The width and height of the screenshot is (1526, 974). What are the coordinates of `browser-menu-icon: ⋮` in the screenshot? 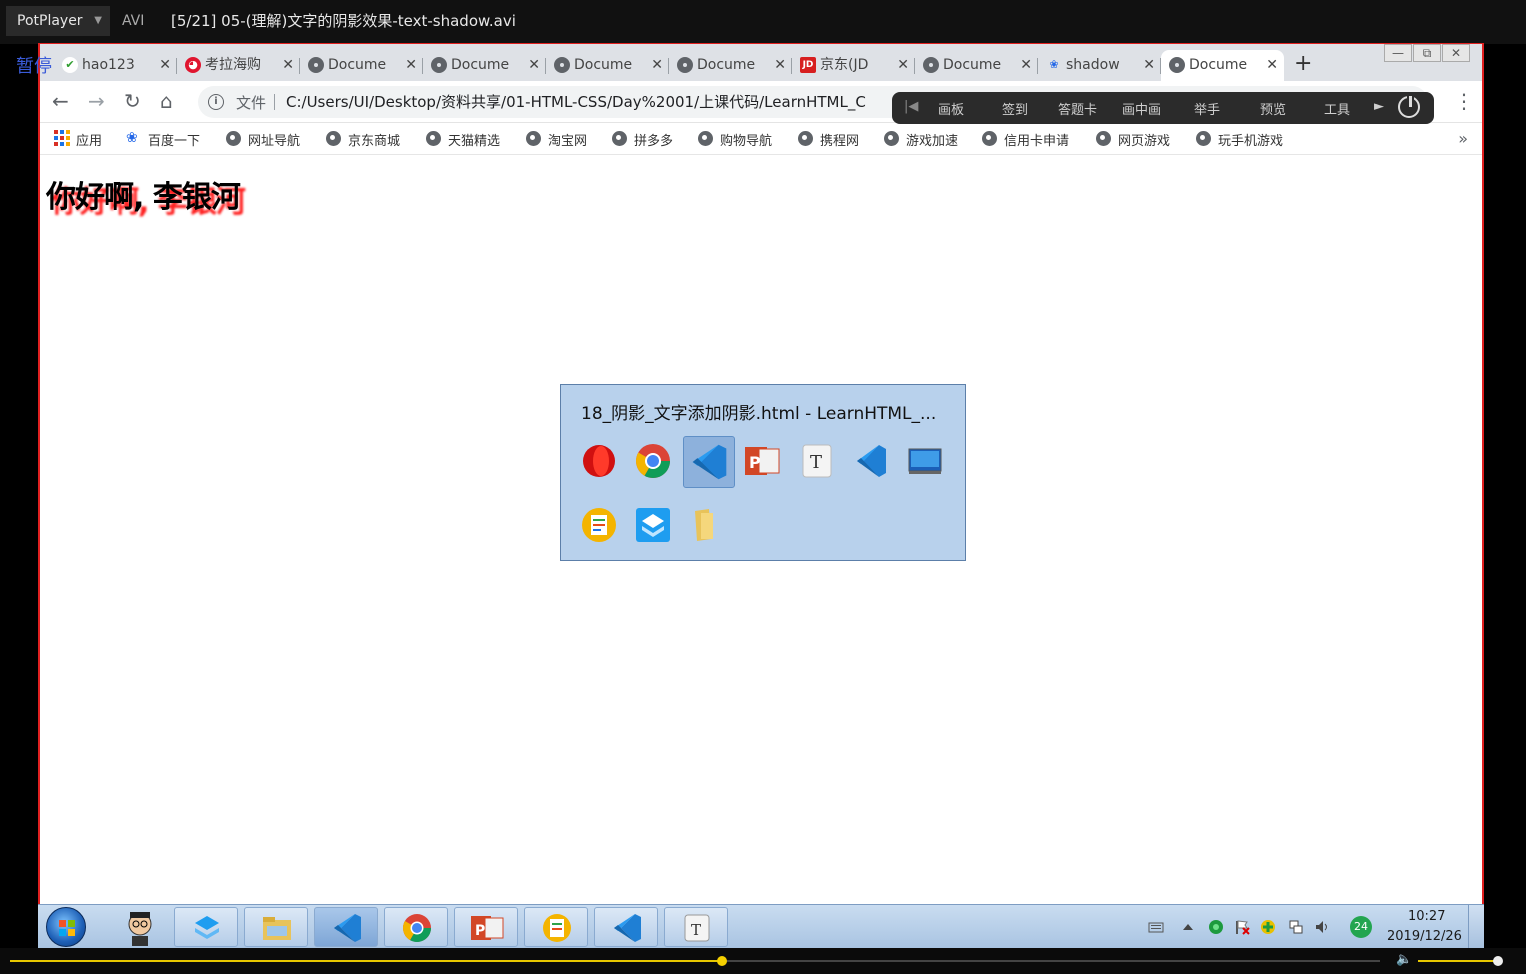 It's located at (1464, 101).